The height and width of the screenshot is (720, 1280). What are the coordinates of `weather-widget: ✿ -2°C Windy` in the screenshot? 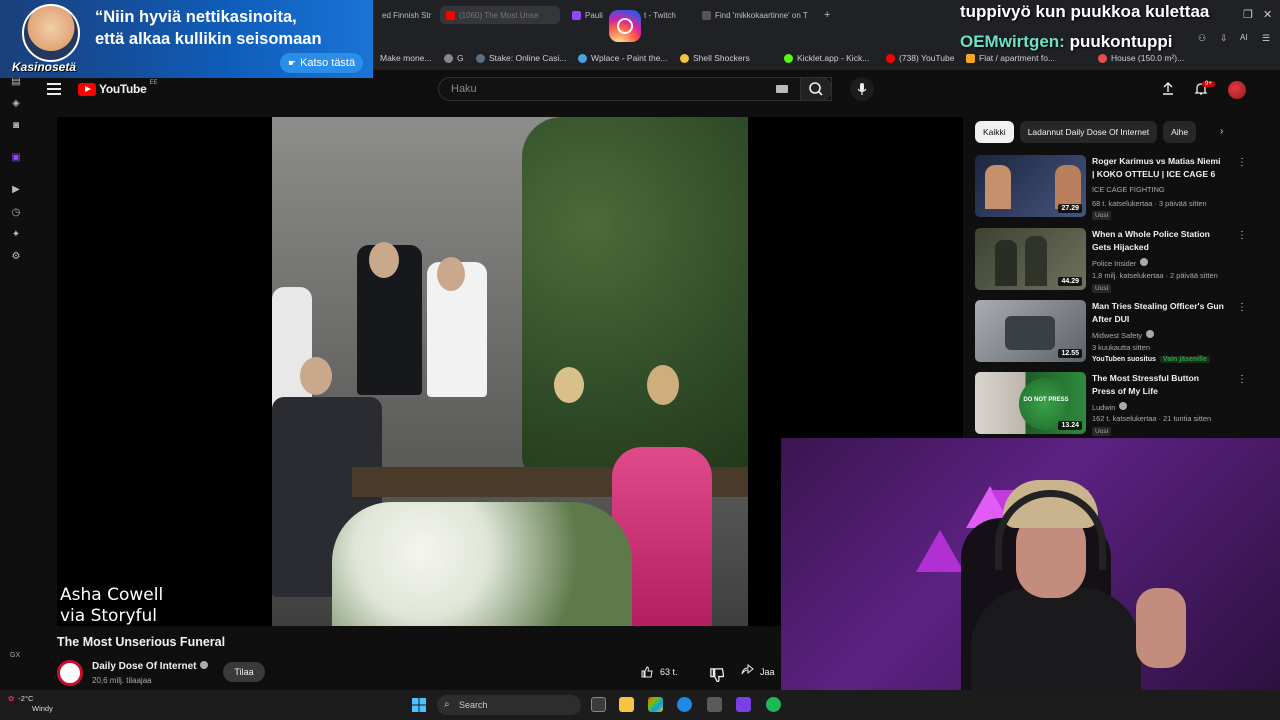 It's located at (30, 704).